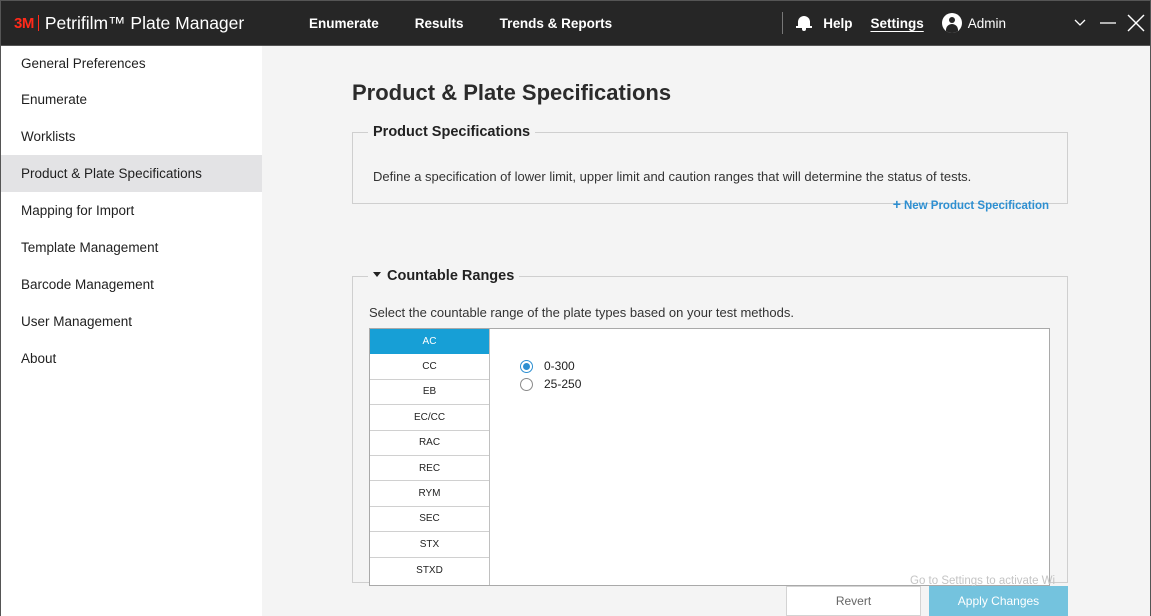 This screenshot has height=616, width=1151. What do you see at coordinates (987, 23) in the screenshot?
I see `user-name: Admin` at bounding box center [987, 23].